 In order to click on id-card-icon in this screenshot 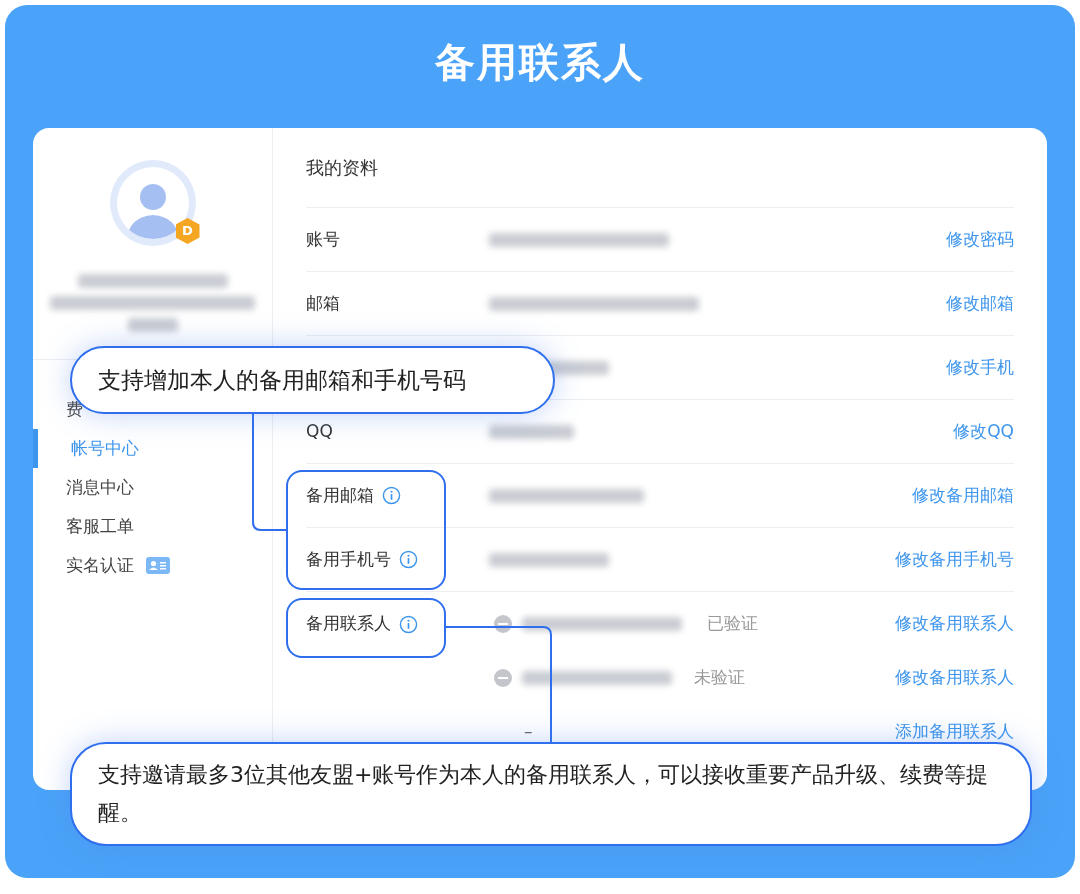, I will do `click(158, 565)`.